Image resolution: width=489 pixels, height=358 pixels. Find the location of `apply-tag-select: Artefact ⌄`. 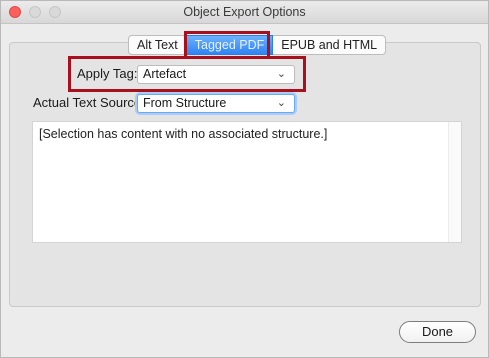

apply-tag-select: Artefact ⌄ is located at coordinates (216, 74).